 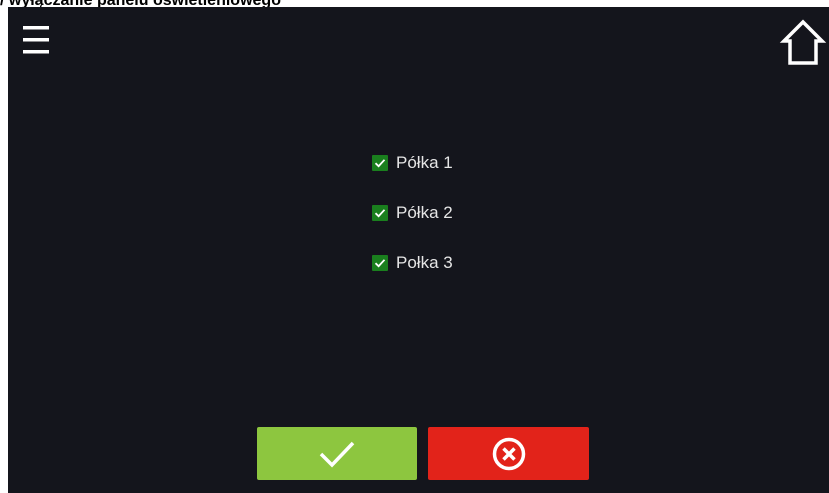 I want to click on shelf-2-checkbox, so click(x=380, y=213).